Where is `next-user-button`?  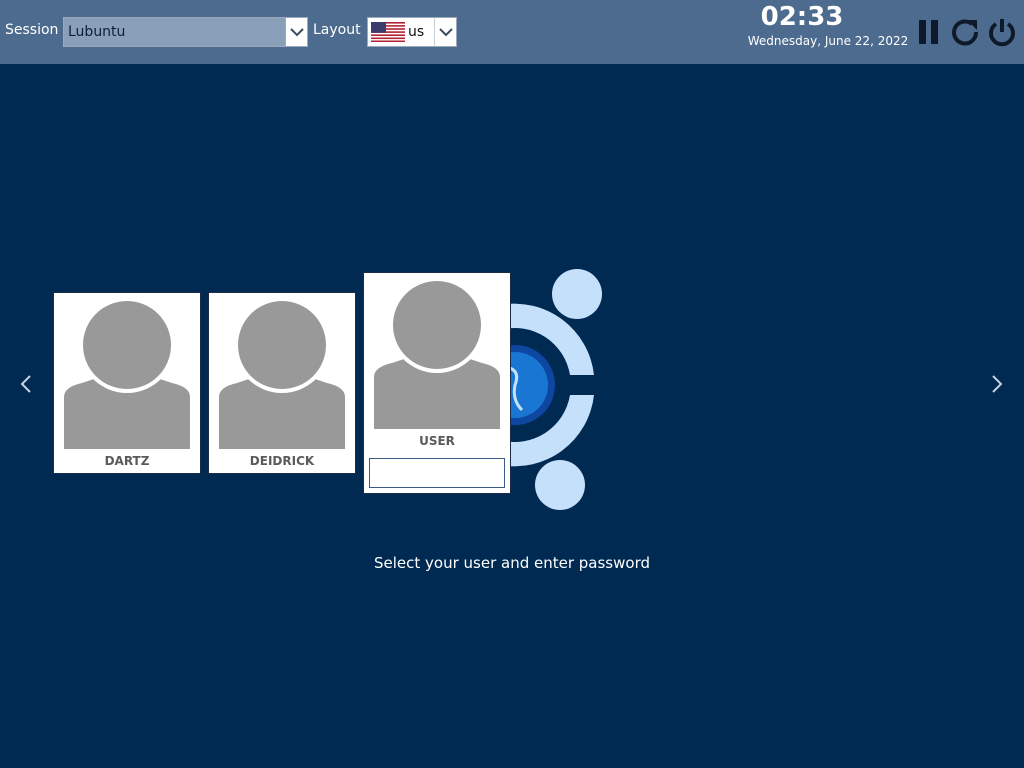
next-user-button is located at coordinates (997, 384).